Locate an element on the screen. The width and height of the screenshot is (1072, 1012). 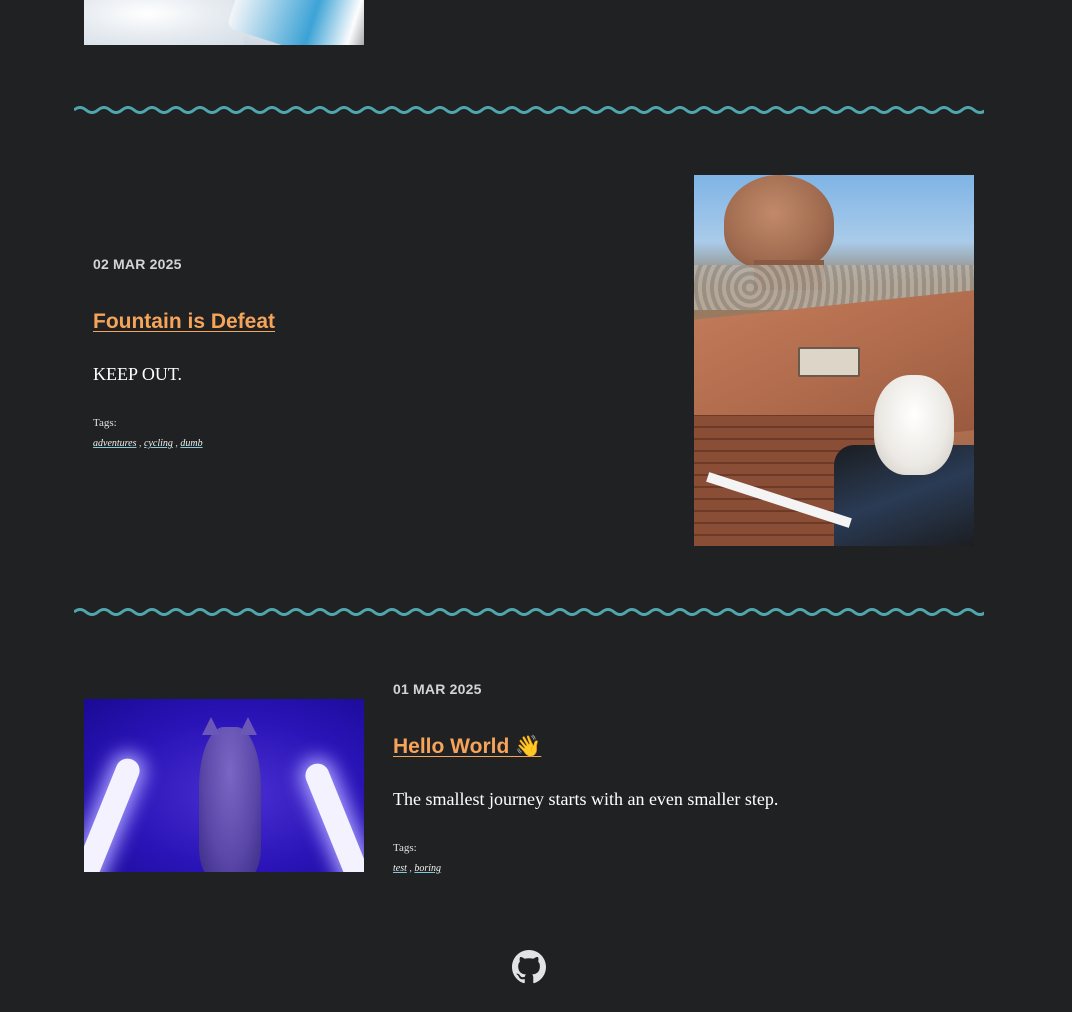
post-title-link: Hello World 👋 is located at coordinates (467, 747).